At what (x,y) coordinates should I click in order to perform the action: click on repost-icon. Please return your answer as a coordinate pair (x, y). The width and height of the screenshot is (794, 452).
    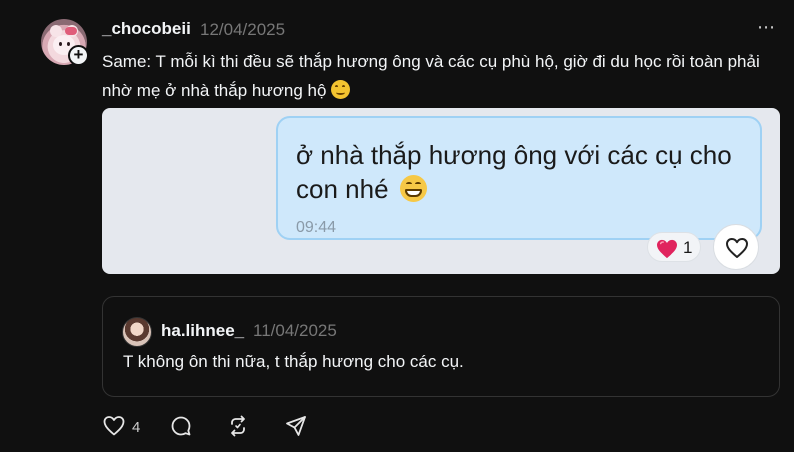
    Looking at the image, I should click on (238, 426).